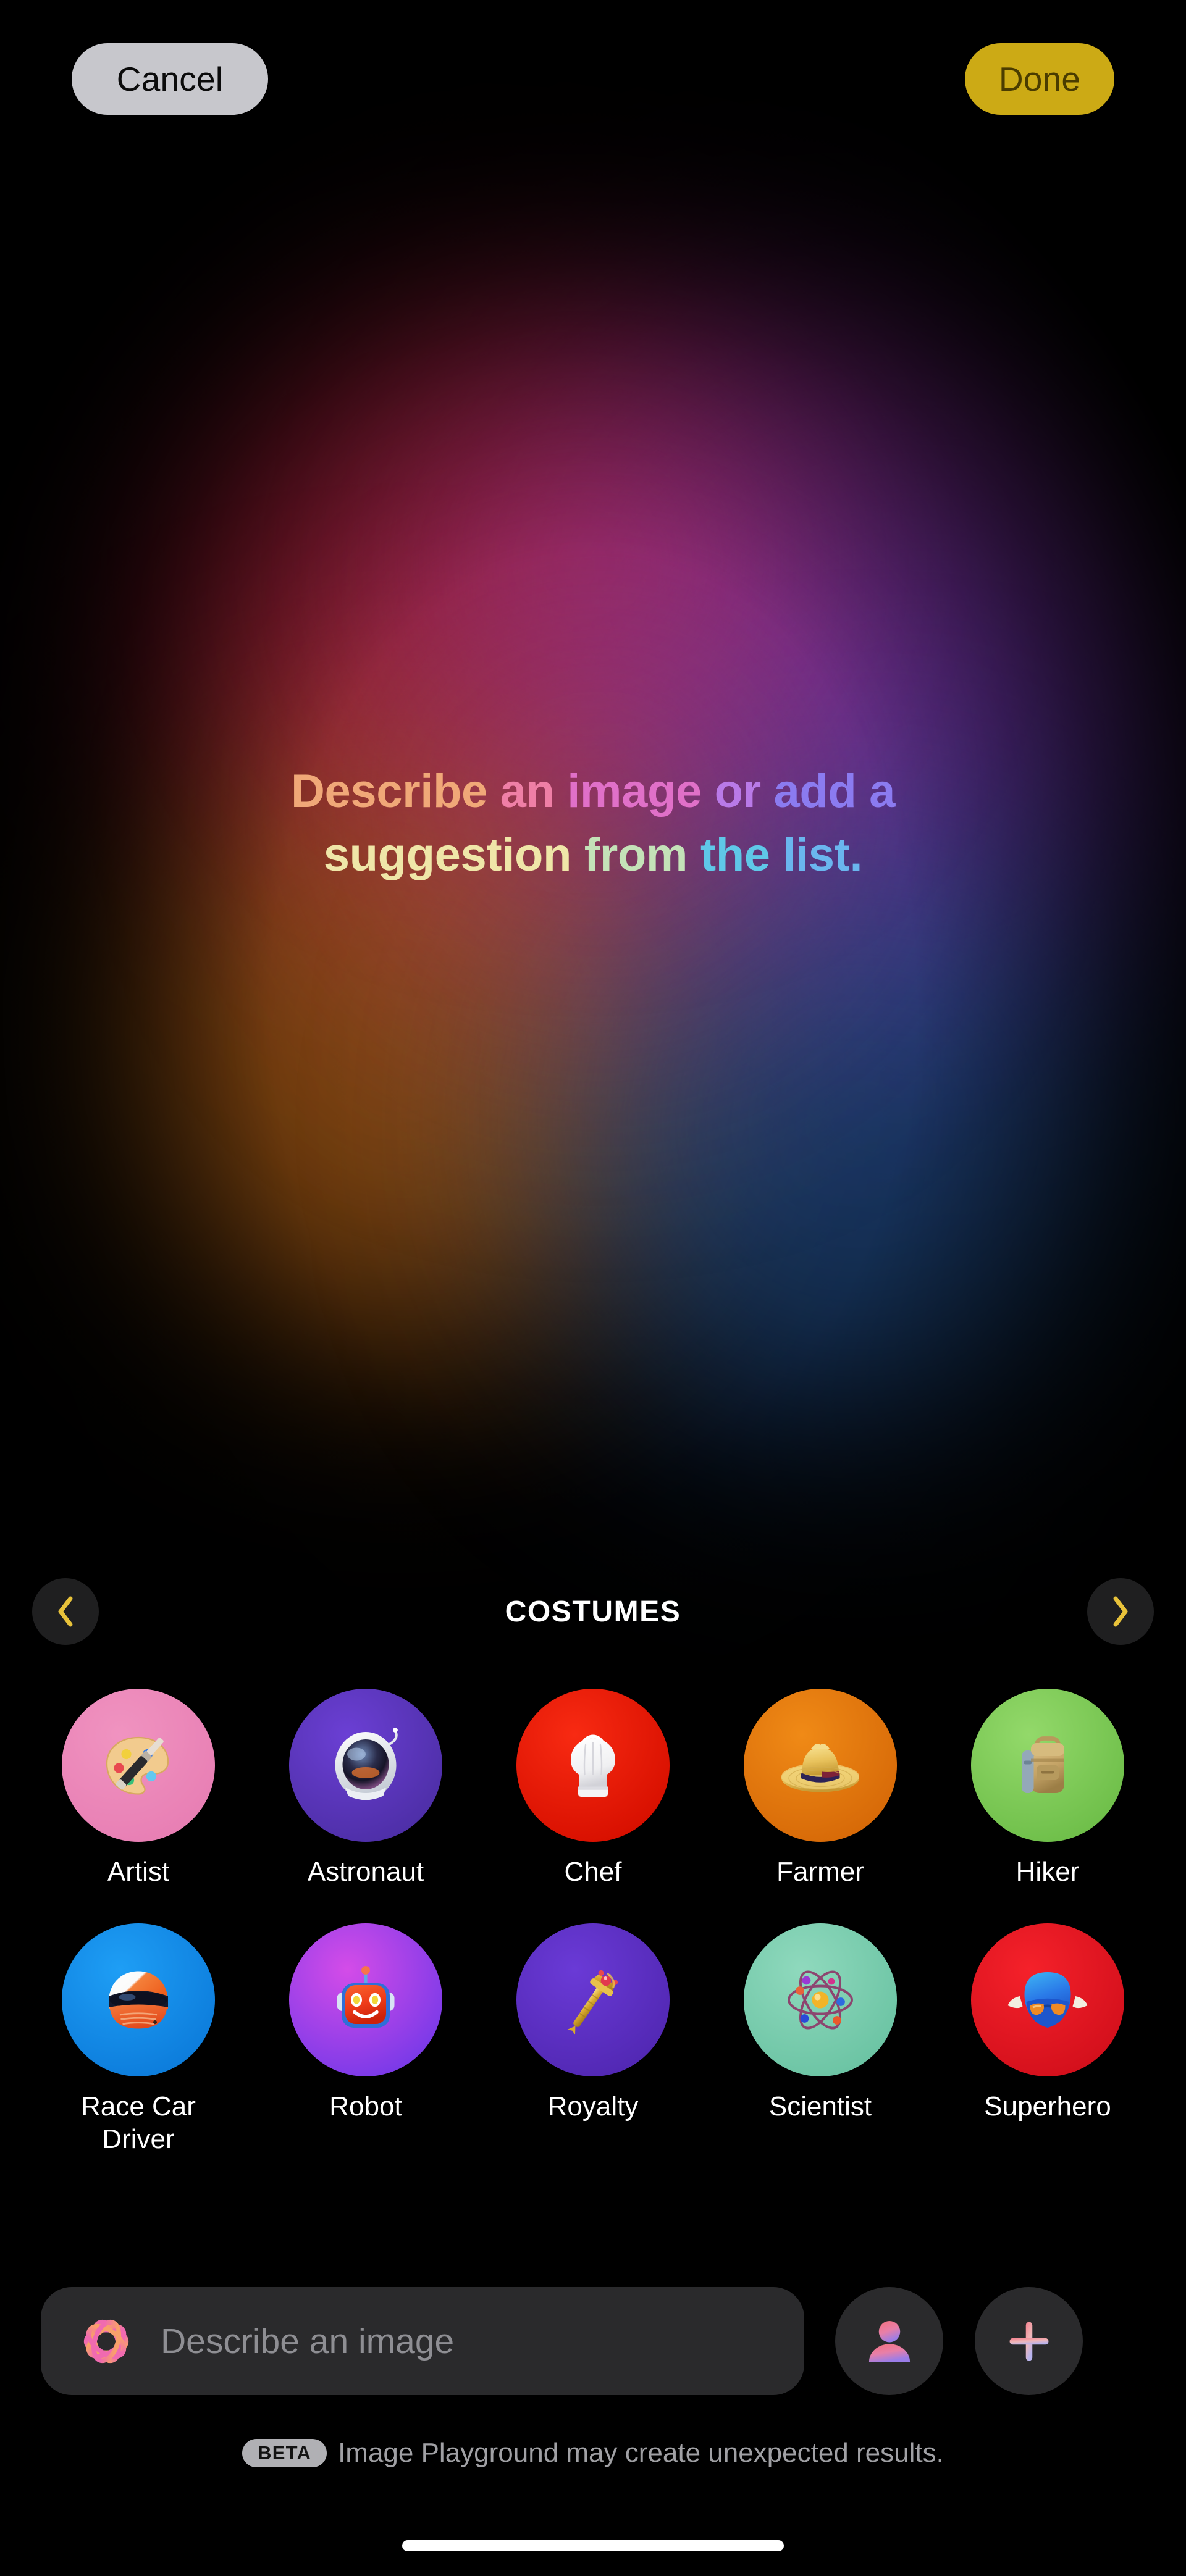 Image resolution: width=1186 pixels, height=2576 pixels. What do you see at coordinates (593, 2545) in the screenshot?
I see `home-indicator` at bounding box center [593, 2545].